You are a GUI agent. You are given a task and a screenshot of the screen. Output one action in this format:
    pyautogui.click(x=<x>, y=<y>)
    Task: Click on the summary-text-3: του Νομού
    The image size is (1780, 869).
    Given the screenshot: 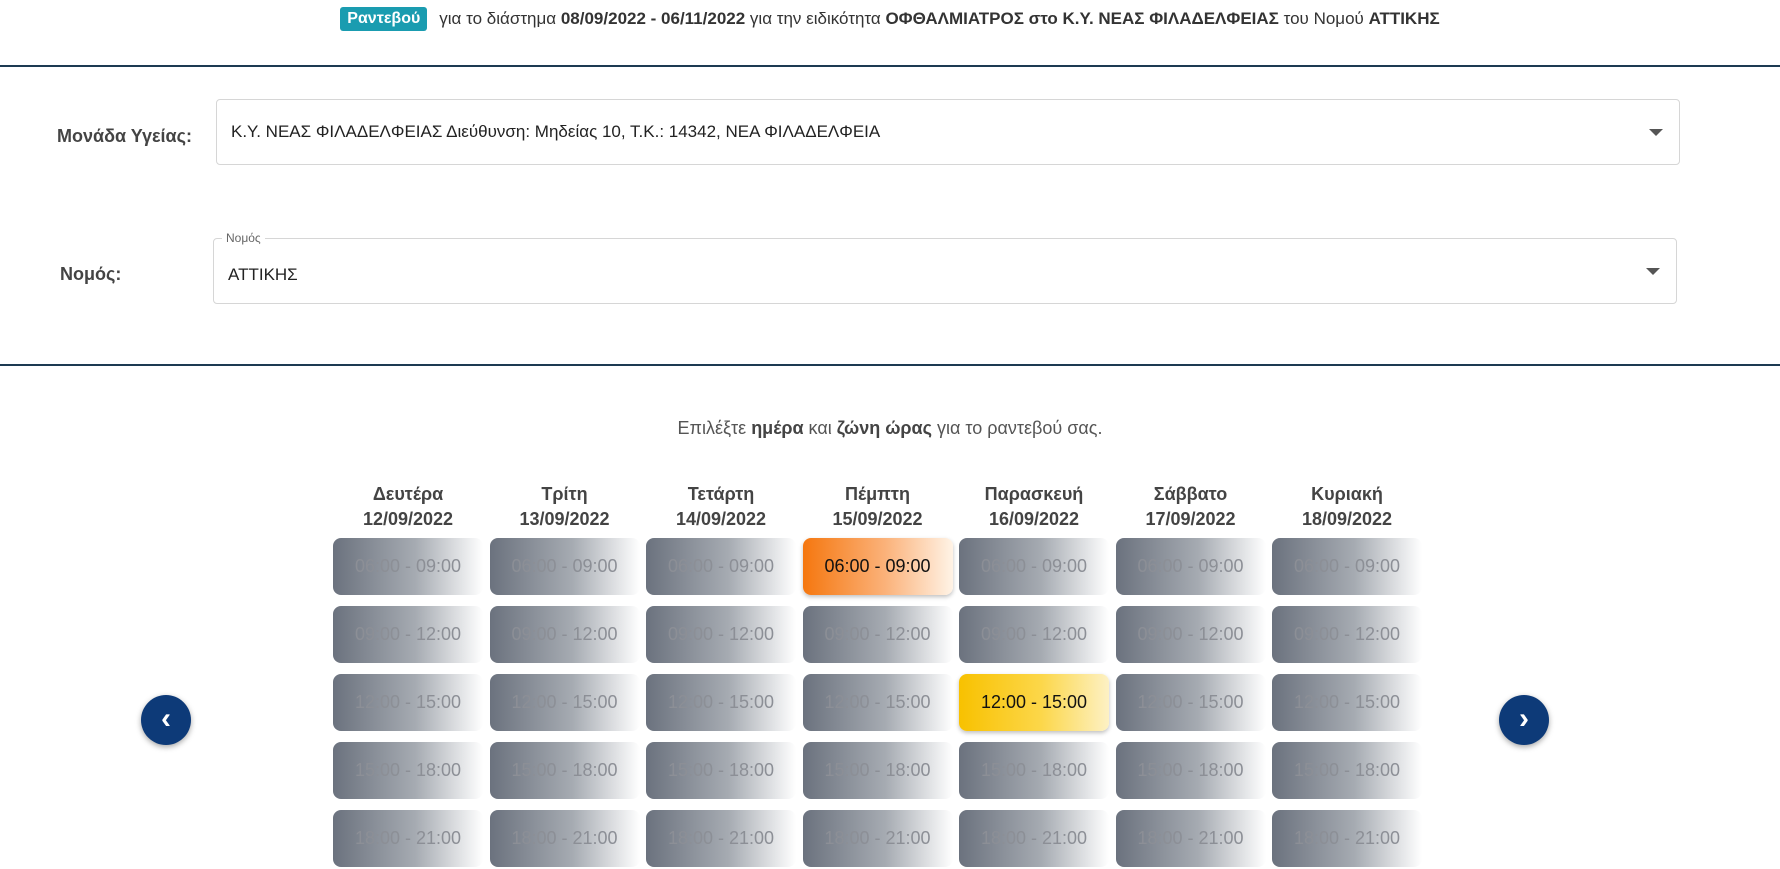 What is the action you would take?
    pyautogui.click(x=1323, y=18)
    